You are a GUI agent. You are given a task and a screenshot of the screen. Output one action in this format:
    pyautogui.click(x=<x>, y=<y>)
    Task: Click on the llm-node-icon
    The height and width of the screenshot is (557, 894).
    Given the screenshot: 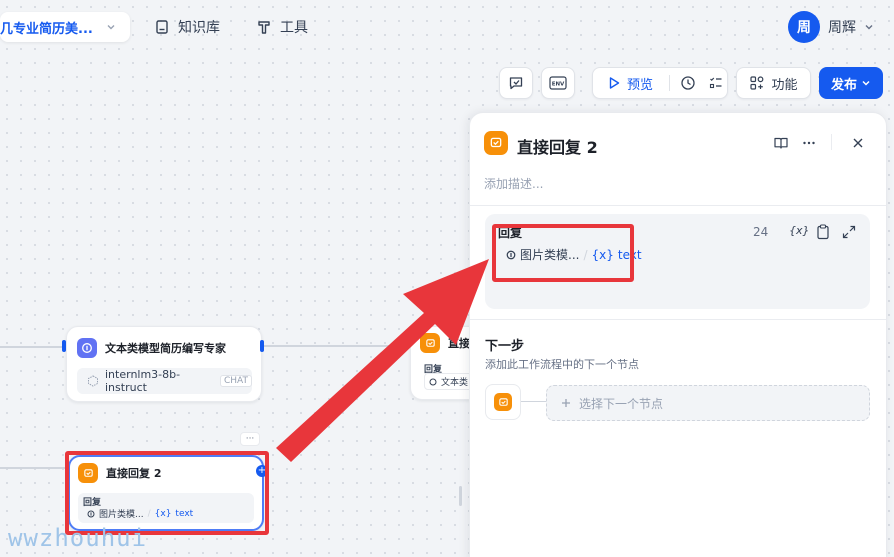 What is the action you would take?
    pyautogui.click(x=87, y=348)
    